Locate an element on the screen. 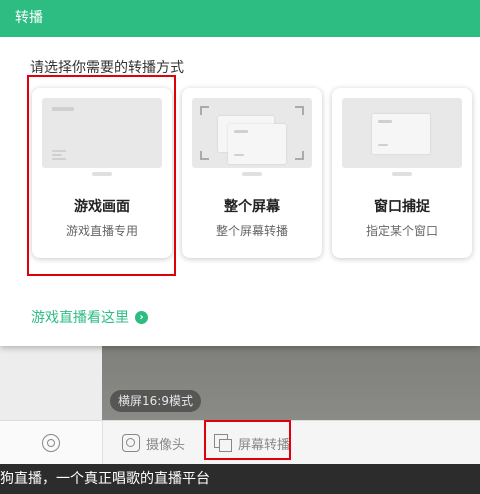  option-subtitle: 整个屏幕转播 is located at coordinates (251, 231).